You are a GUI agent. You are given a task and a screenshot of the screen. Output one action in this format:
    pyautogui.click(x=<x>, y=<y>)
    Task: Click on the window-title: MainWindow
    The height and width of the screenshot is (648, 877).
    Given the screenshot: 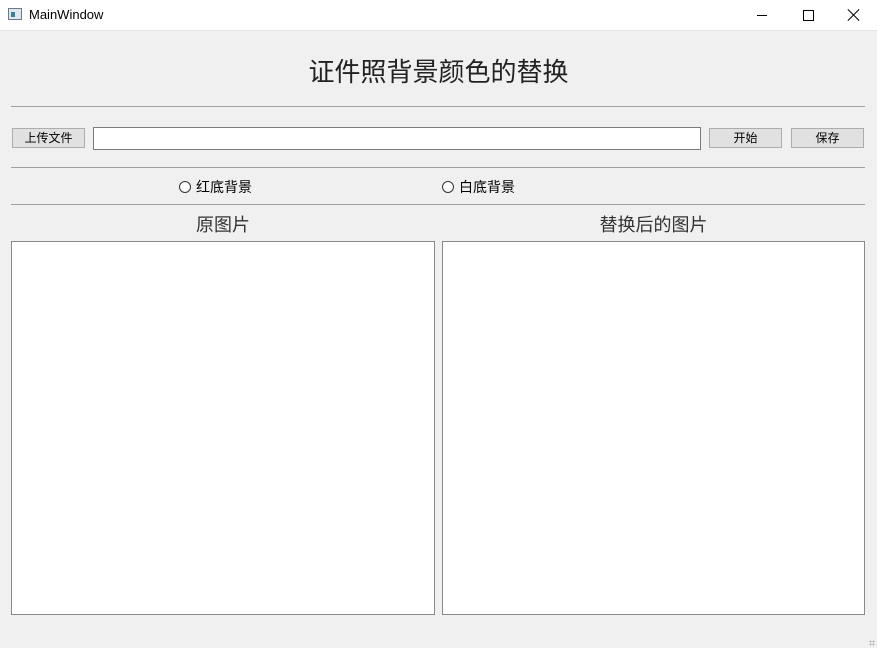 What is the action you would take?
    pyautogui.click(x=66, y=14)
    